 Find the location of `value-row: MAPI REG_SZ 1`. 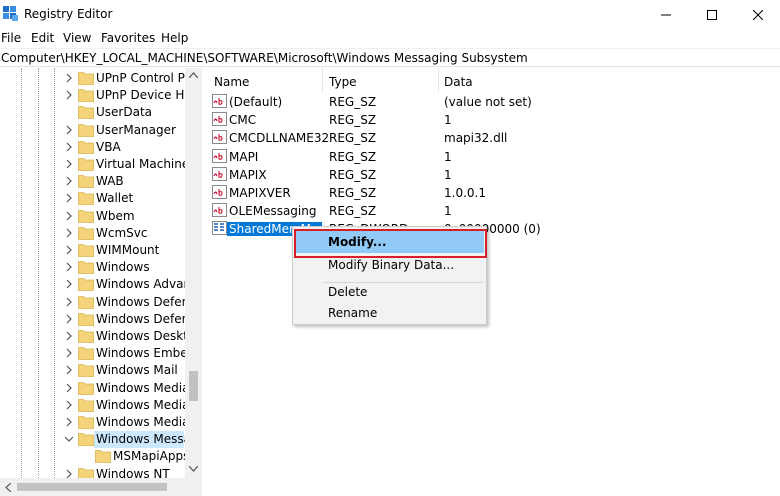

value-row: MAPI REG_SZ 1 is located at coordinates (486, 157).